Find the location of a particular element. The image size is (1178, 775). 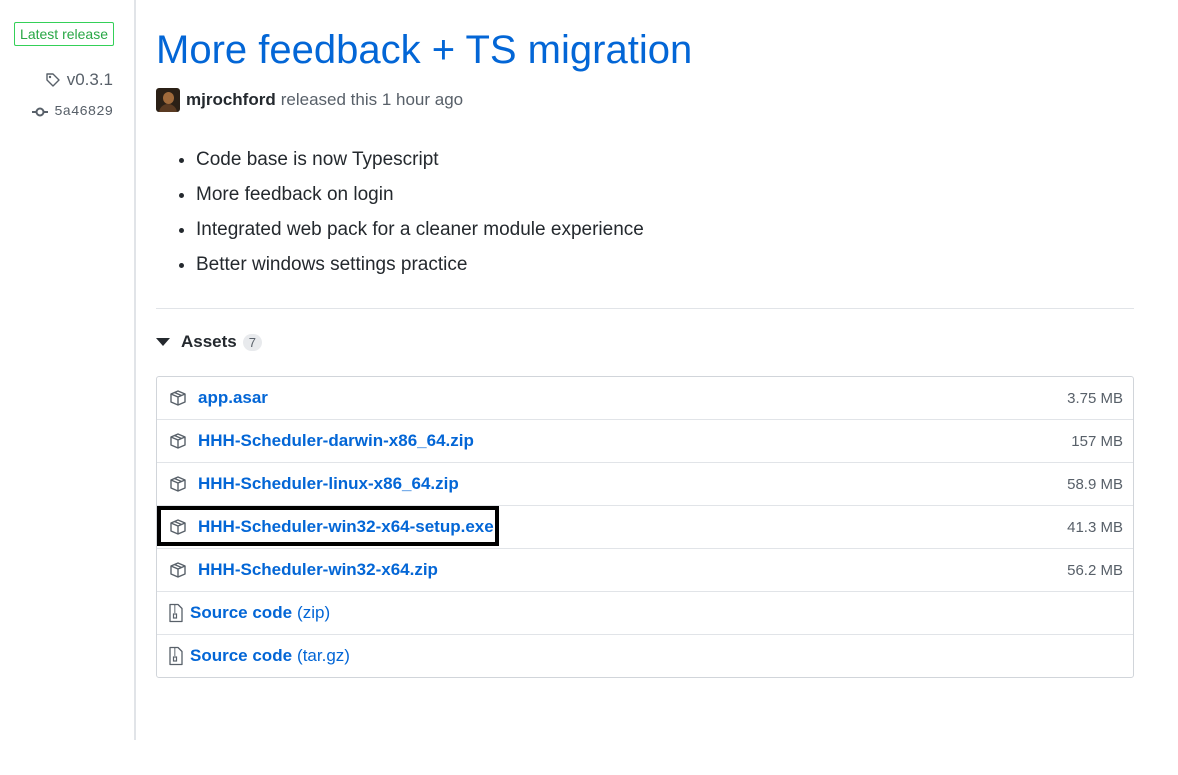

asset-link-win32-setup-exe: HHH-Scheduler-win32-x64-setup.exe is located at coordinates (331, 527).